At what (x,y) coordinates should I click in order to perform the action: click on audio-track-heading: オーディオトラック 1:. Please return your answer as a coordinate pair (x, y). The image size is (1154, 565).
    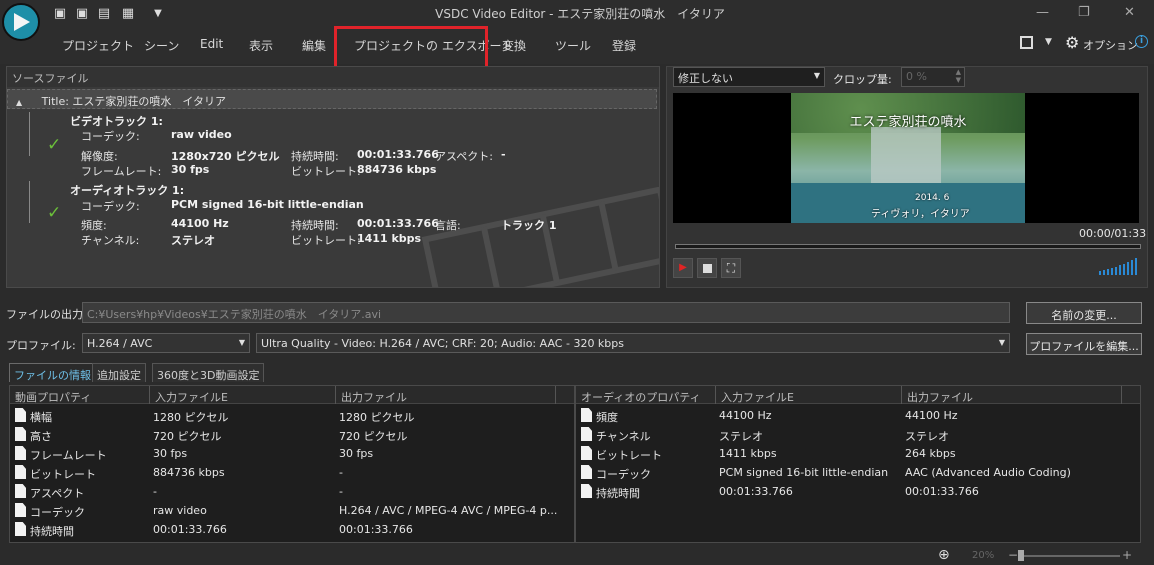
    Looking at the image, I should click on (127, 190).